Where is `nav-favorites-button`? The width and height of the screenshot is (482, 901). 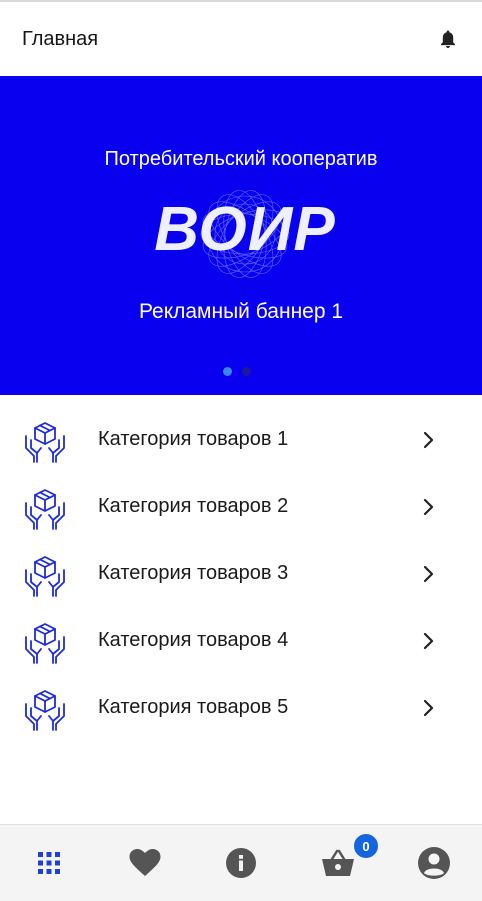 nav-favorites-button is located at coordinates (145, 863).